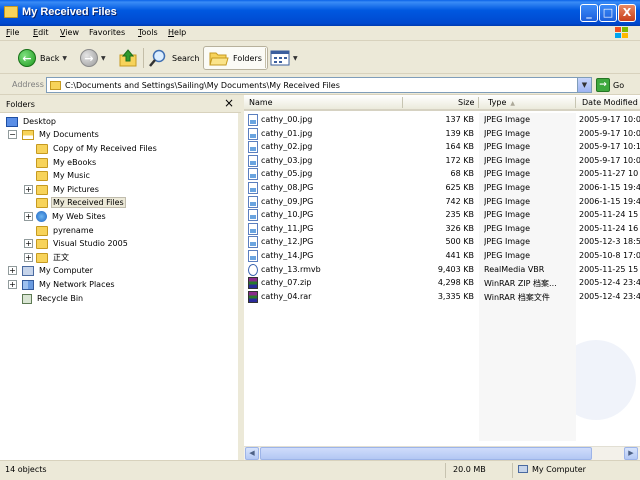 The image size is (640, 480). I want to click on expand-my-network-places-button: +, so click(12, 284).